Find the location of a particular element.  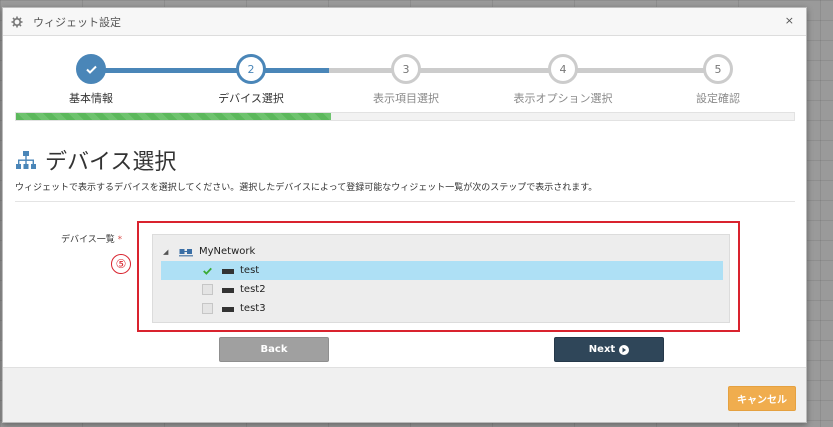

back-button-label: Back is located at coordinates (274, 349).